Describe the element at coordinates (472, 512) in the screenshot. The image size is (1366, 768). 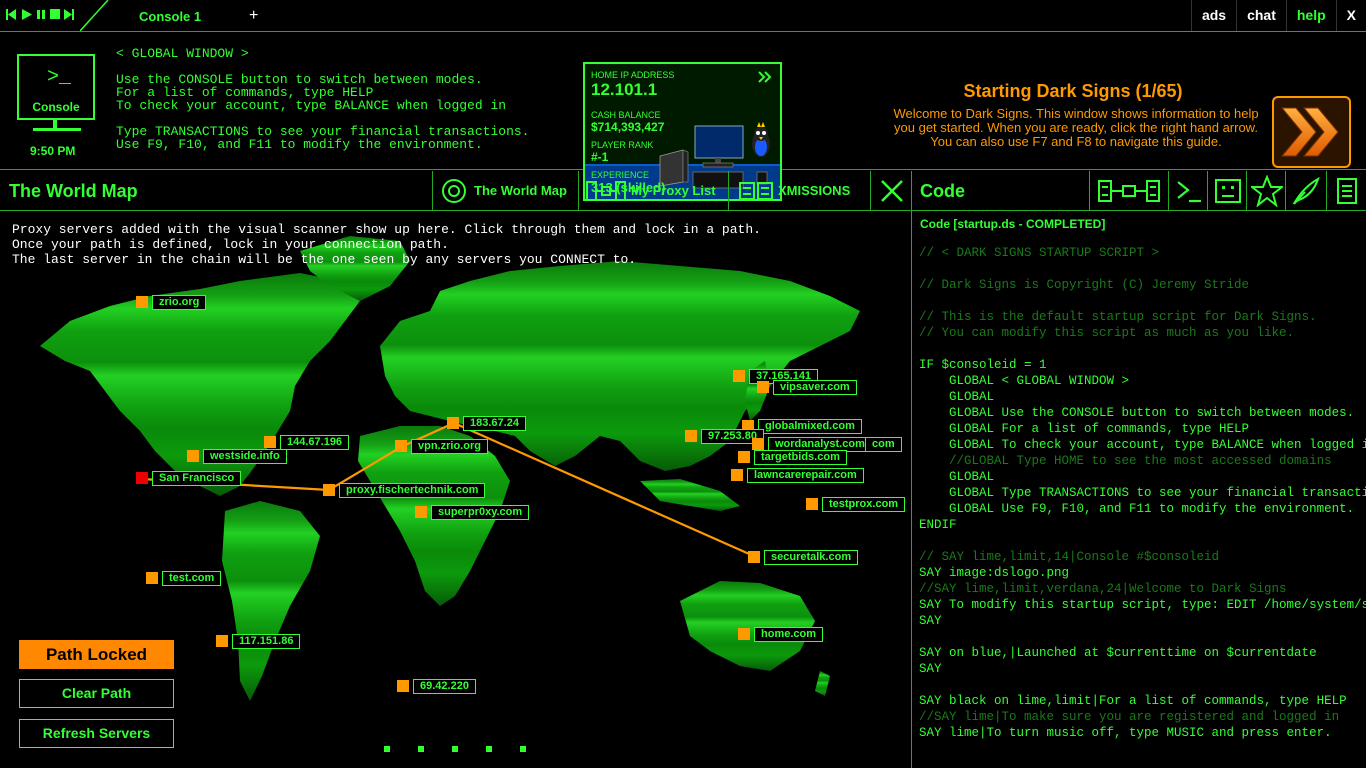
I see `proxy-node: superpr0xy.com` at that location.